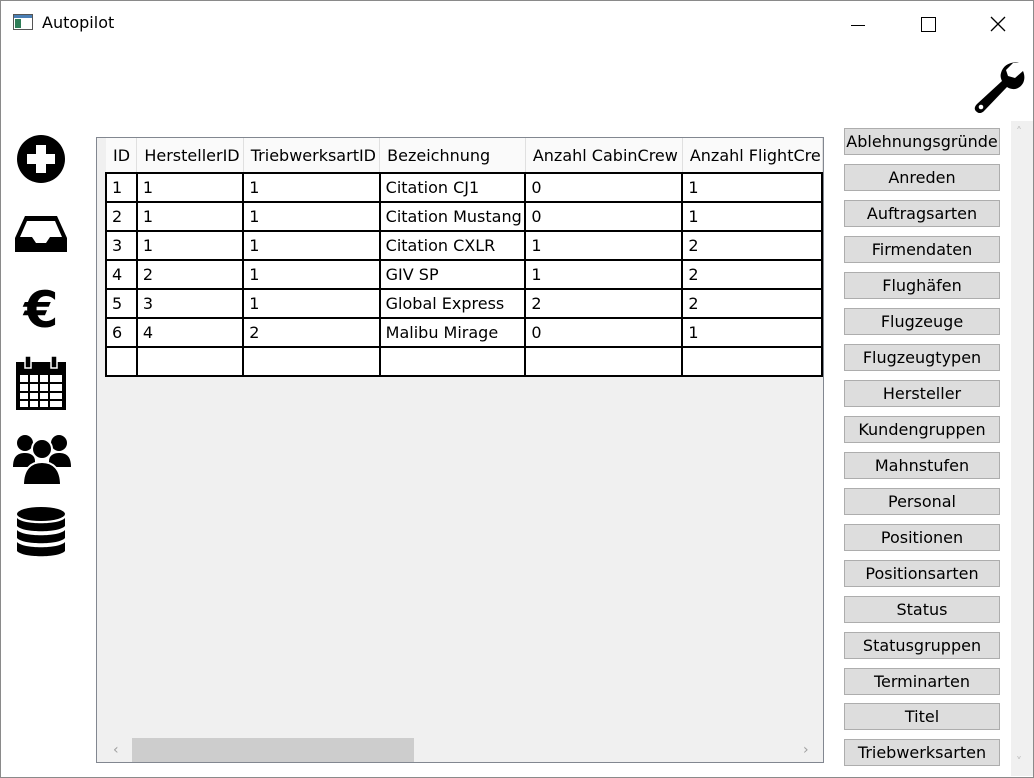 This screenshot has height=778, width=1034. Describe the element at coordinates (922, 645) in the screenshot. I see `table-button-statusgruppen: Statusgruppen` at that location.